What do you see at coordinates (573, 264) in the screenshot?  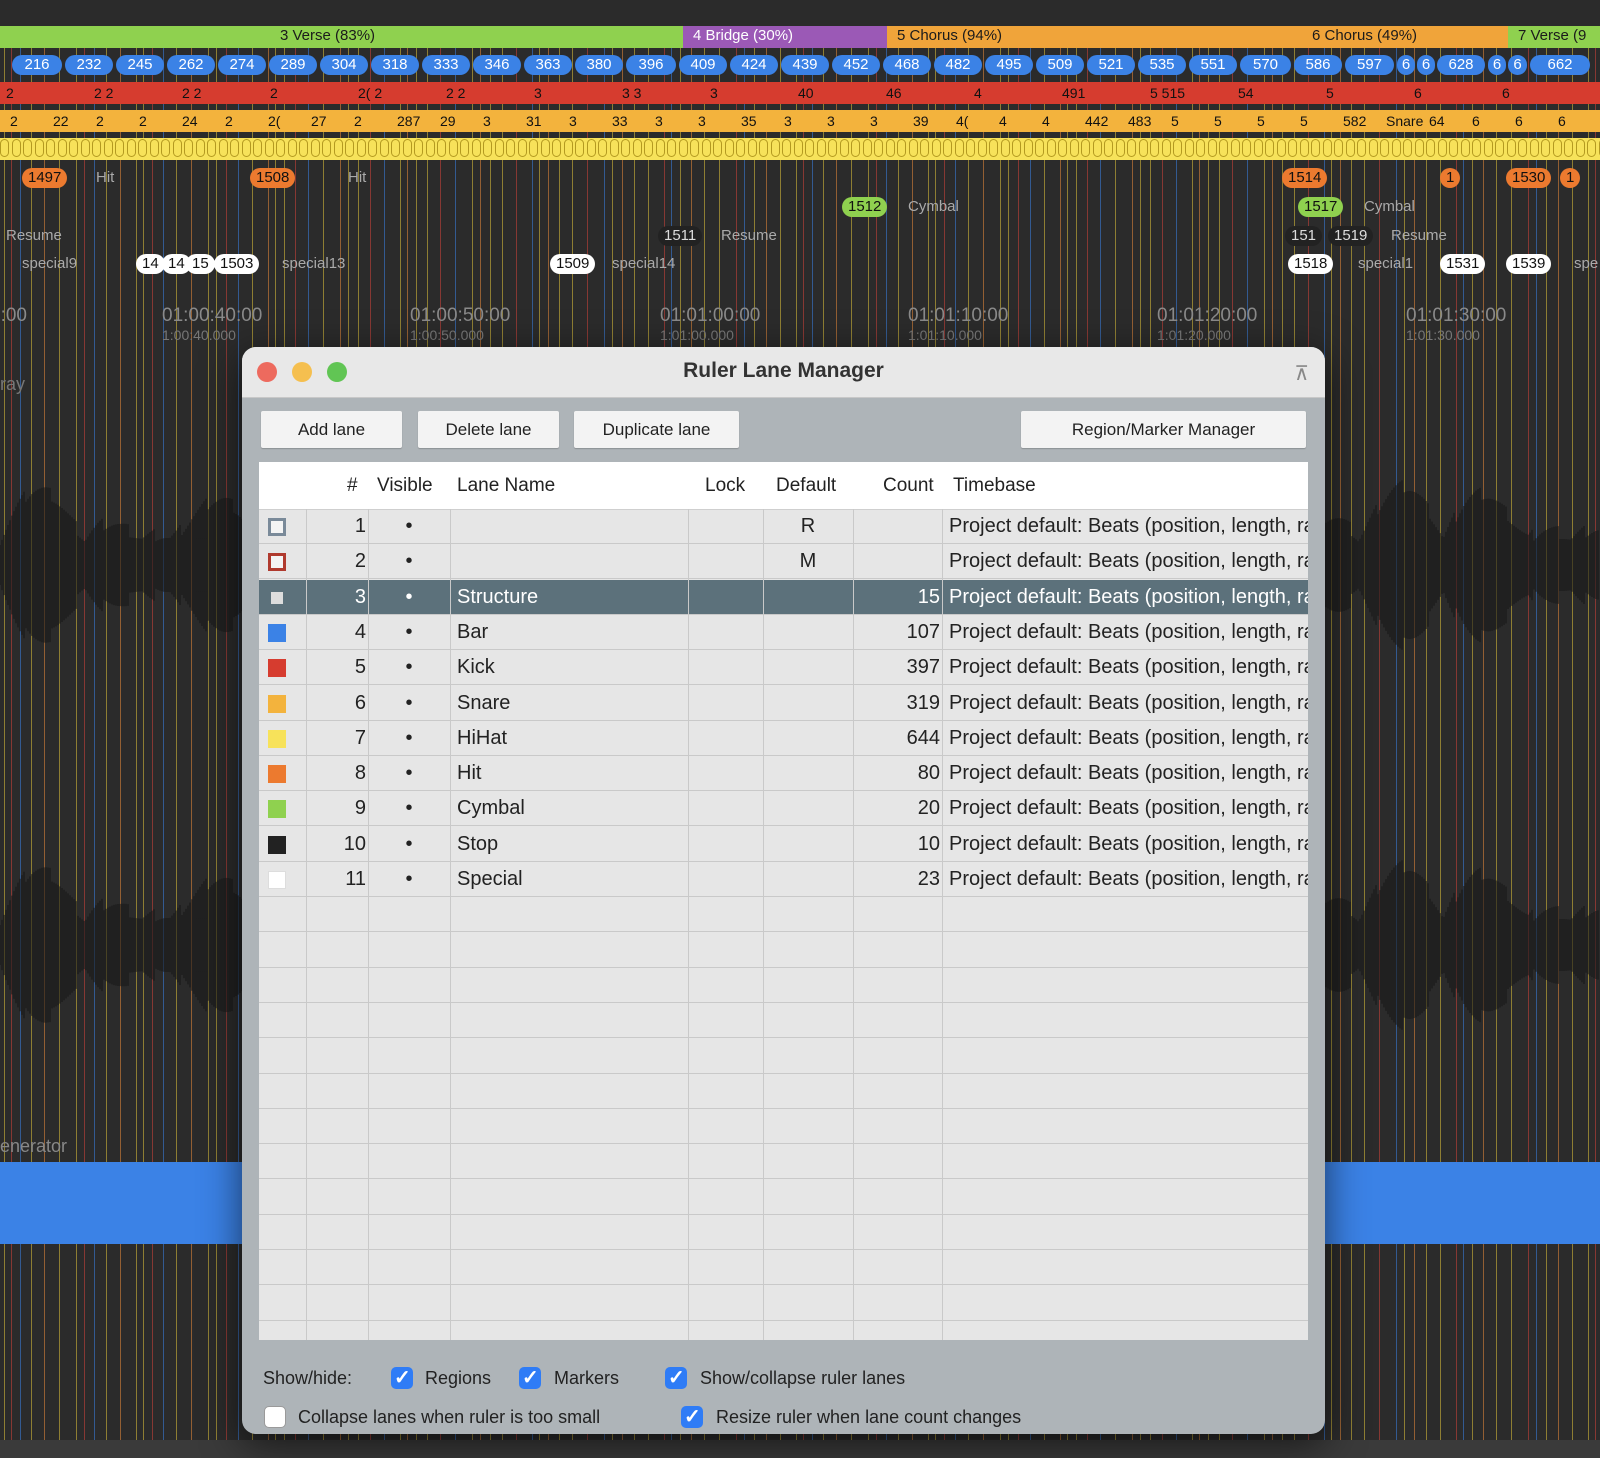 I see `special-marker: 1509` at bounding box center [573, 264].